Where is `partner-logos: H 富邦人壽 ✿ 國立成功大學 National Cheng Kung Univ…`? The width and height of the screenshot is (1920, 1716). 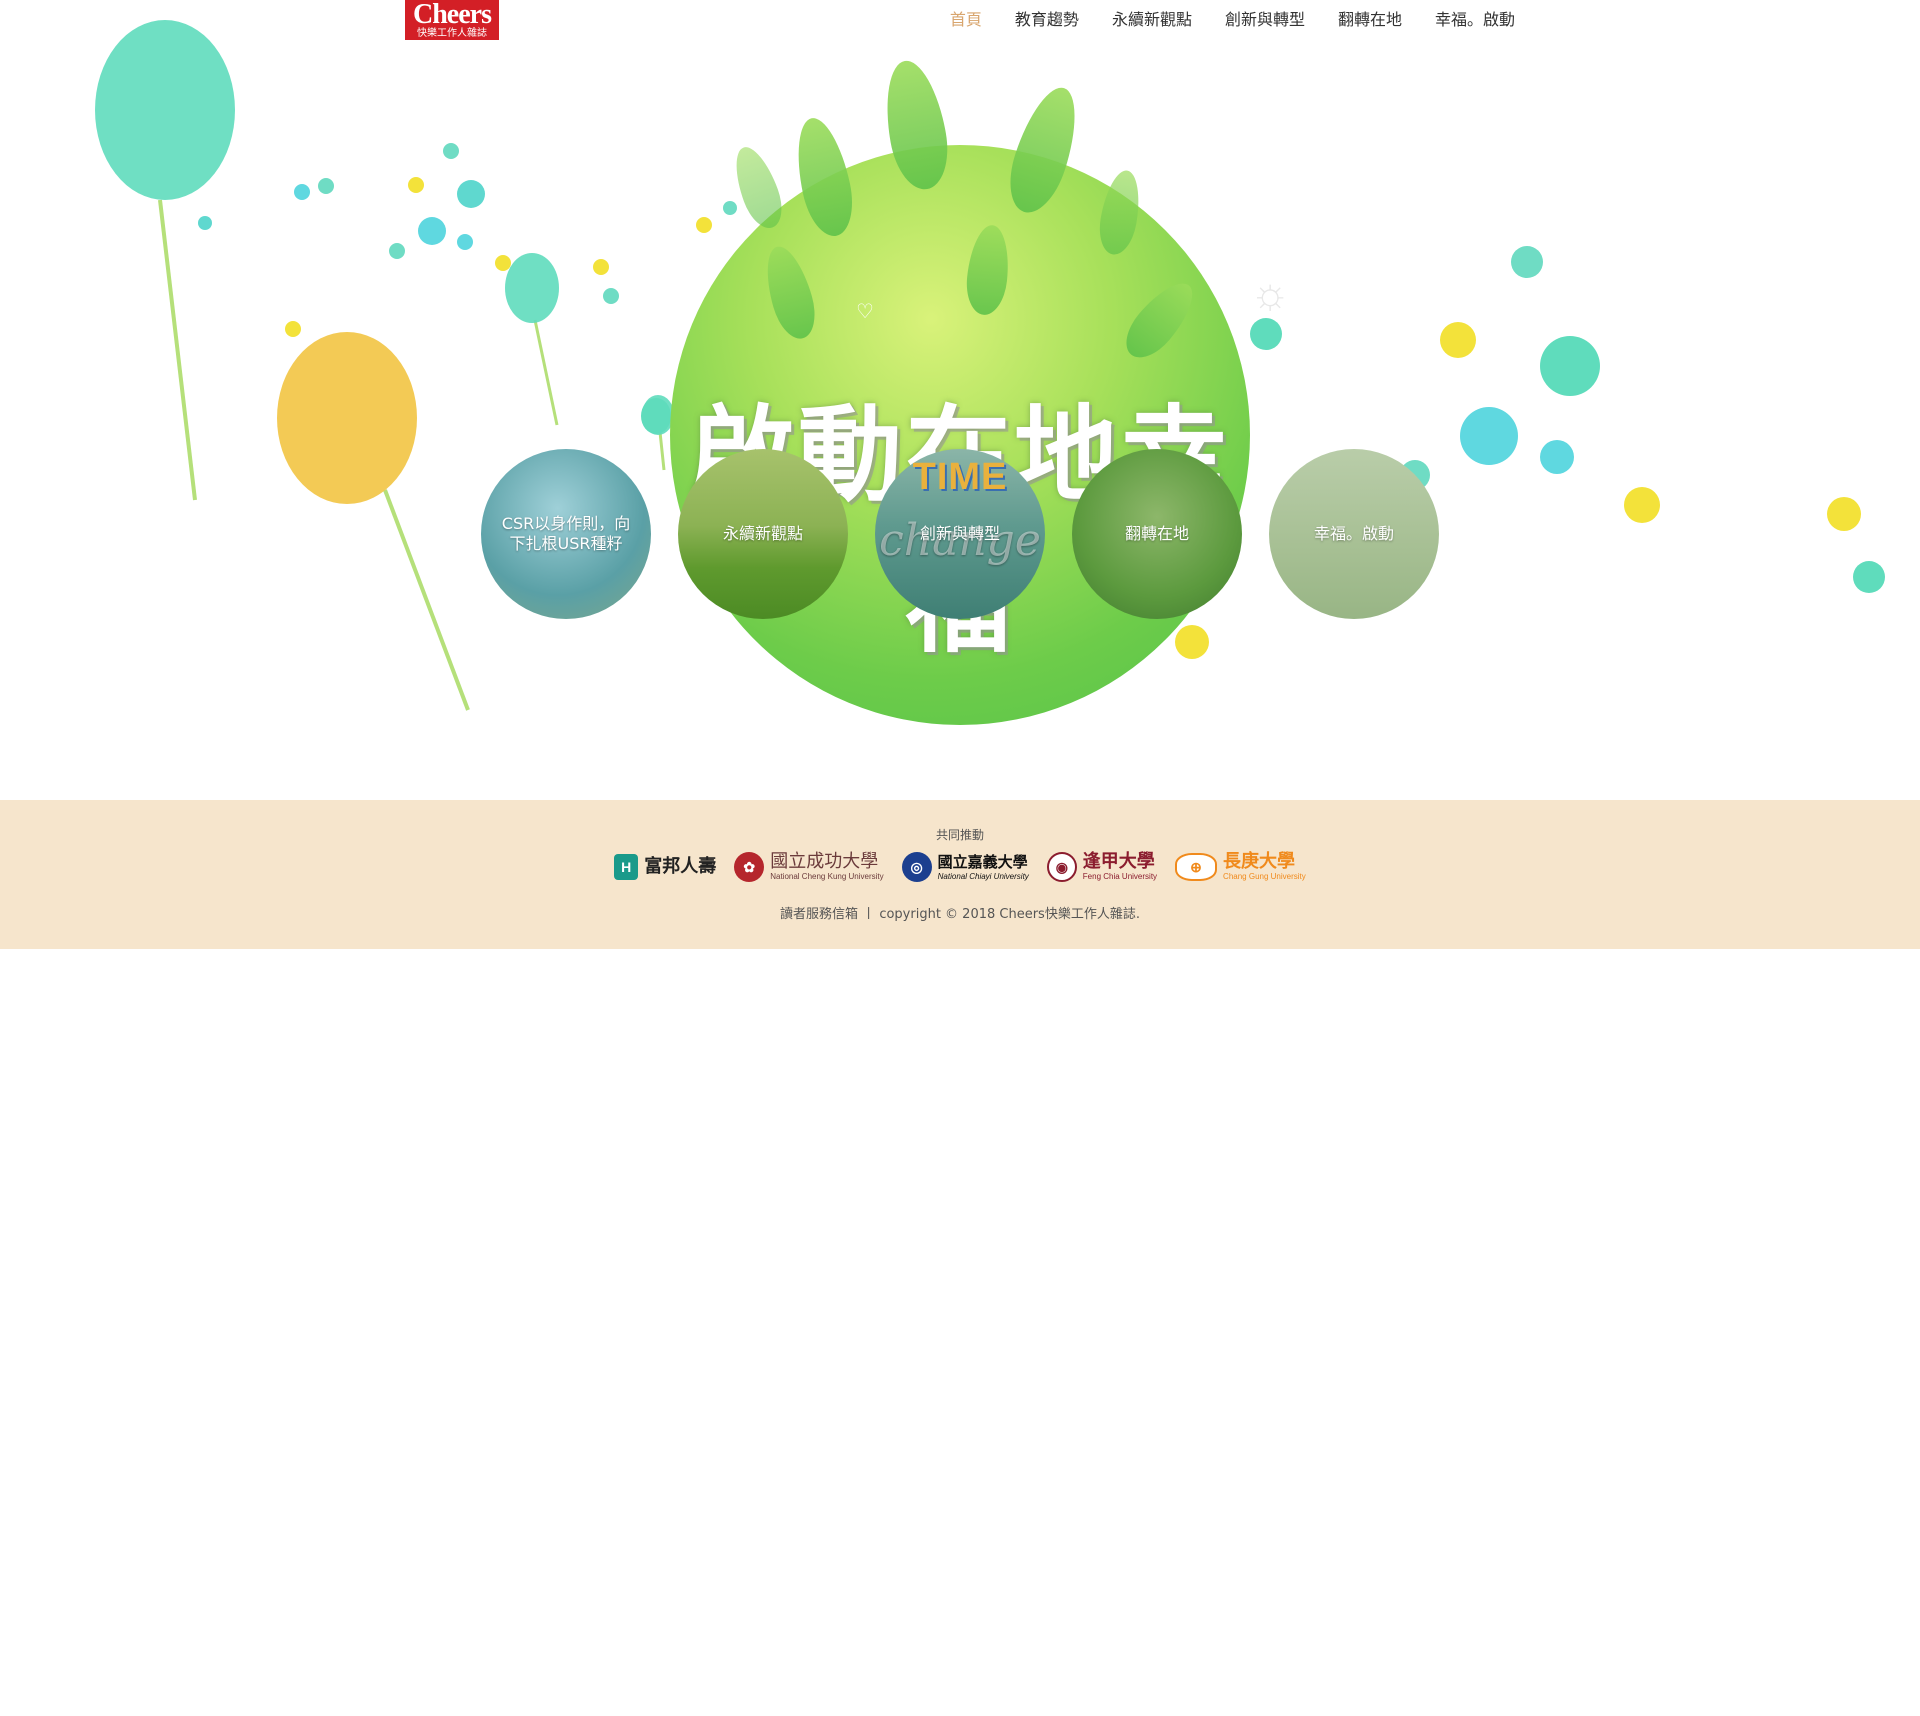 partner-logos: H 富邦人壽 ✿ 國立成功大學 National Cheng Kung Univ… is located at coordinates (960, 867).